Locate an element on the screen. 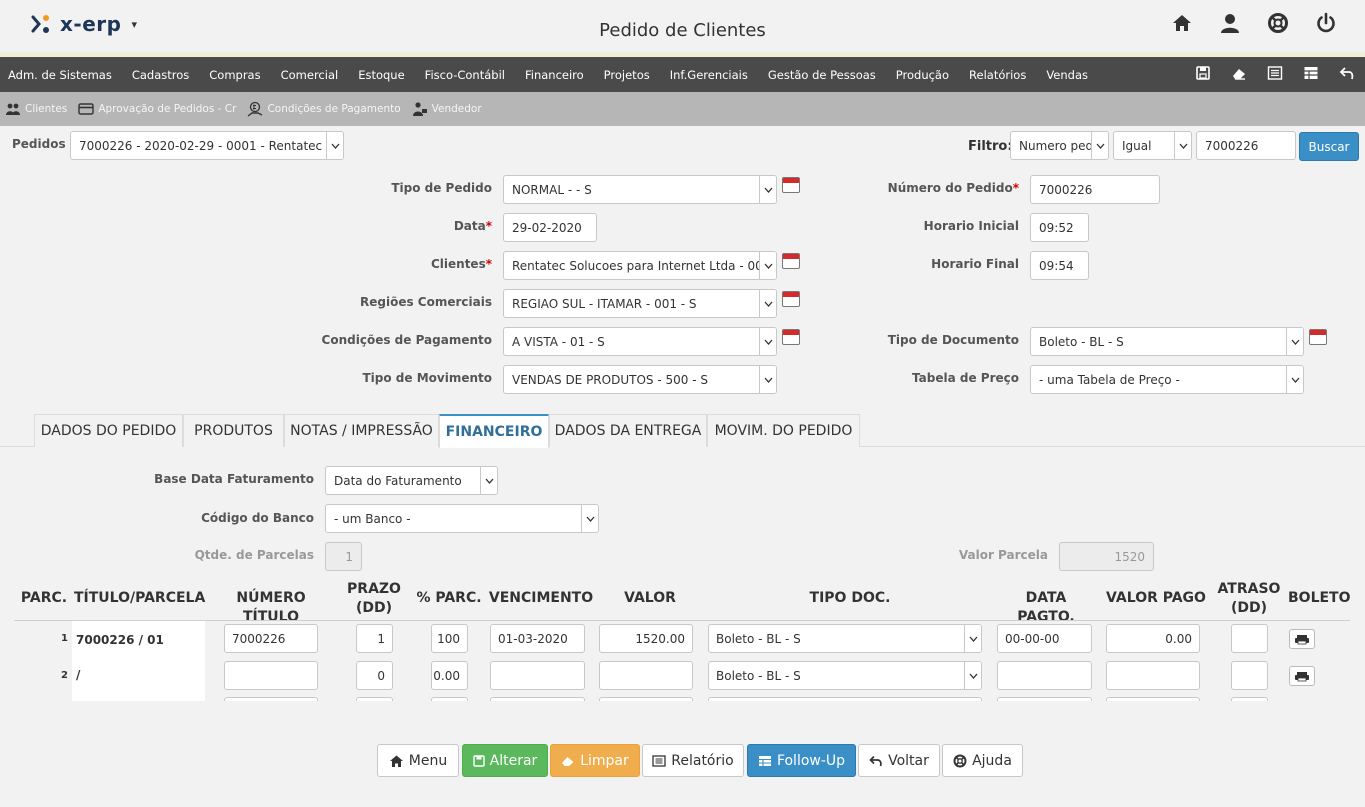 The image size is (1365, 807). follow-up-button: Follow-Up is located at coordinates (801, 760).